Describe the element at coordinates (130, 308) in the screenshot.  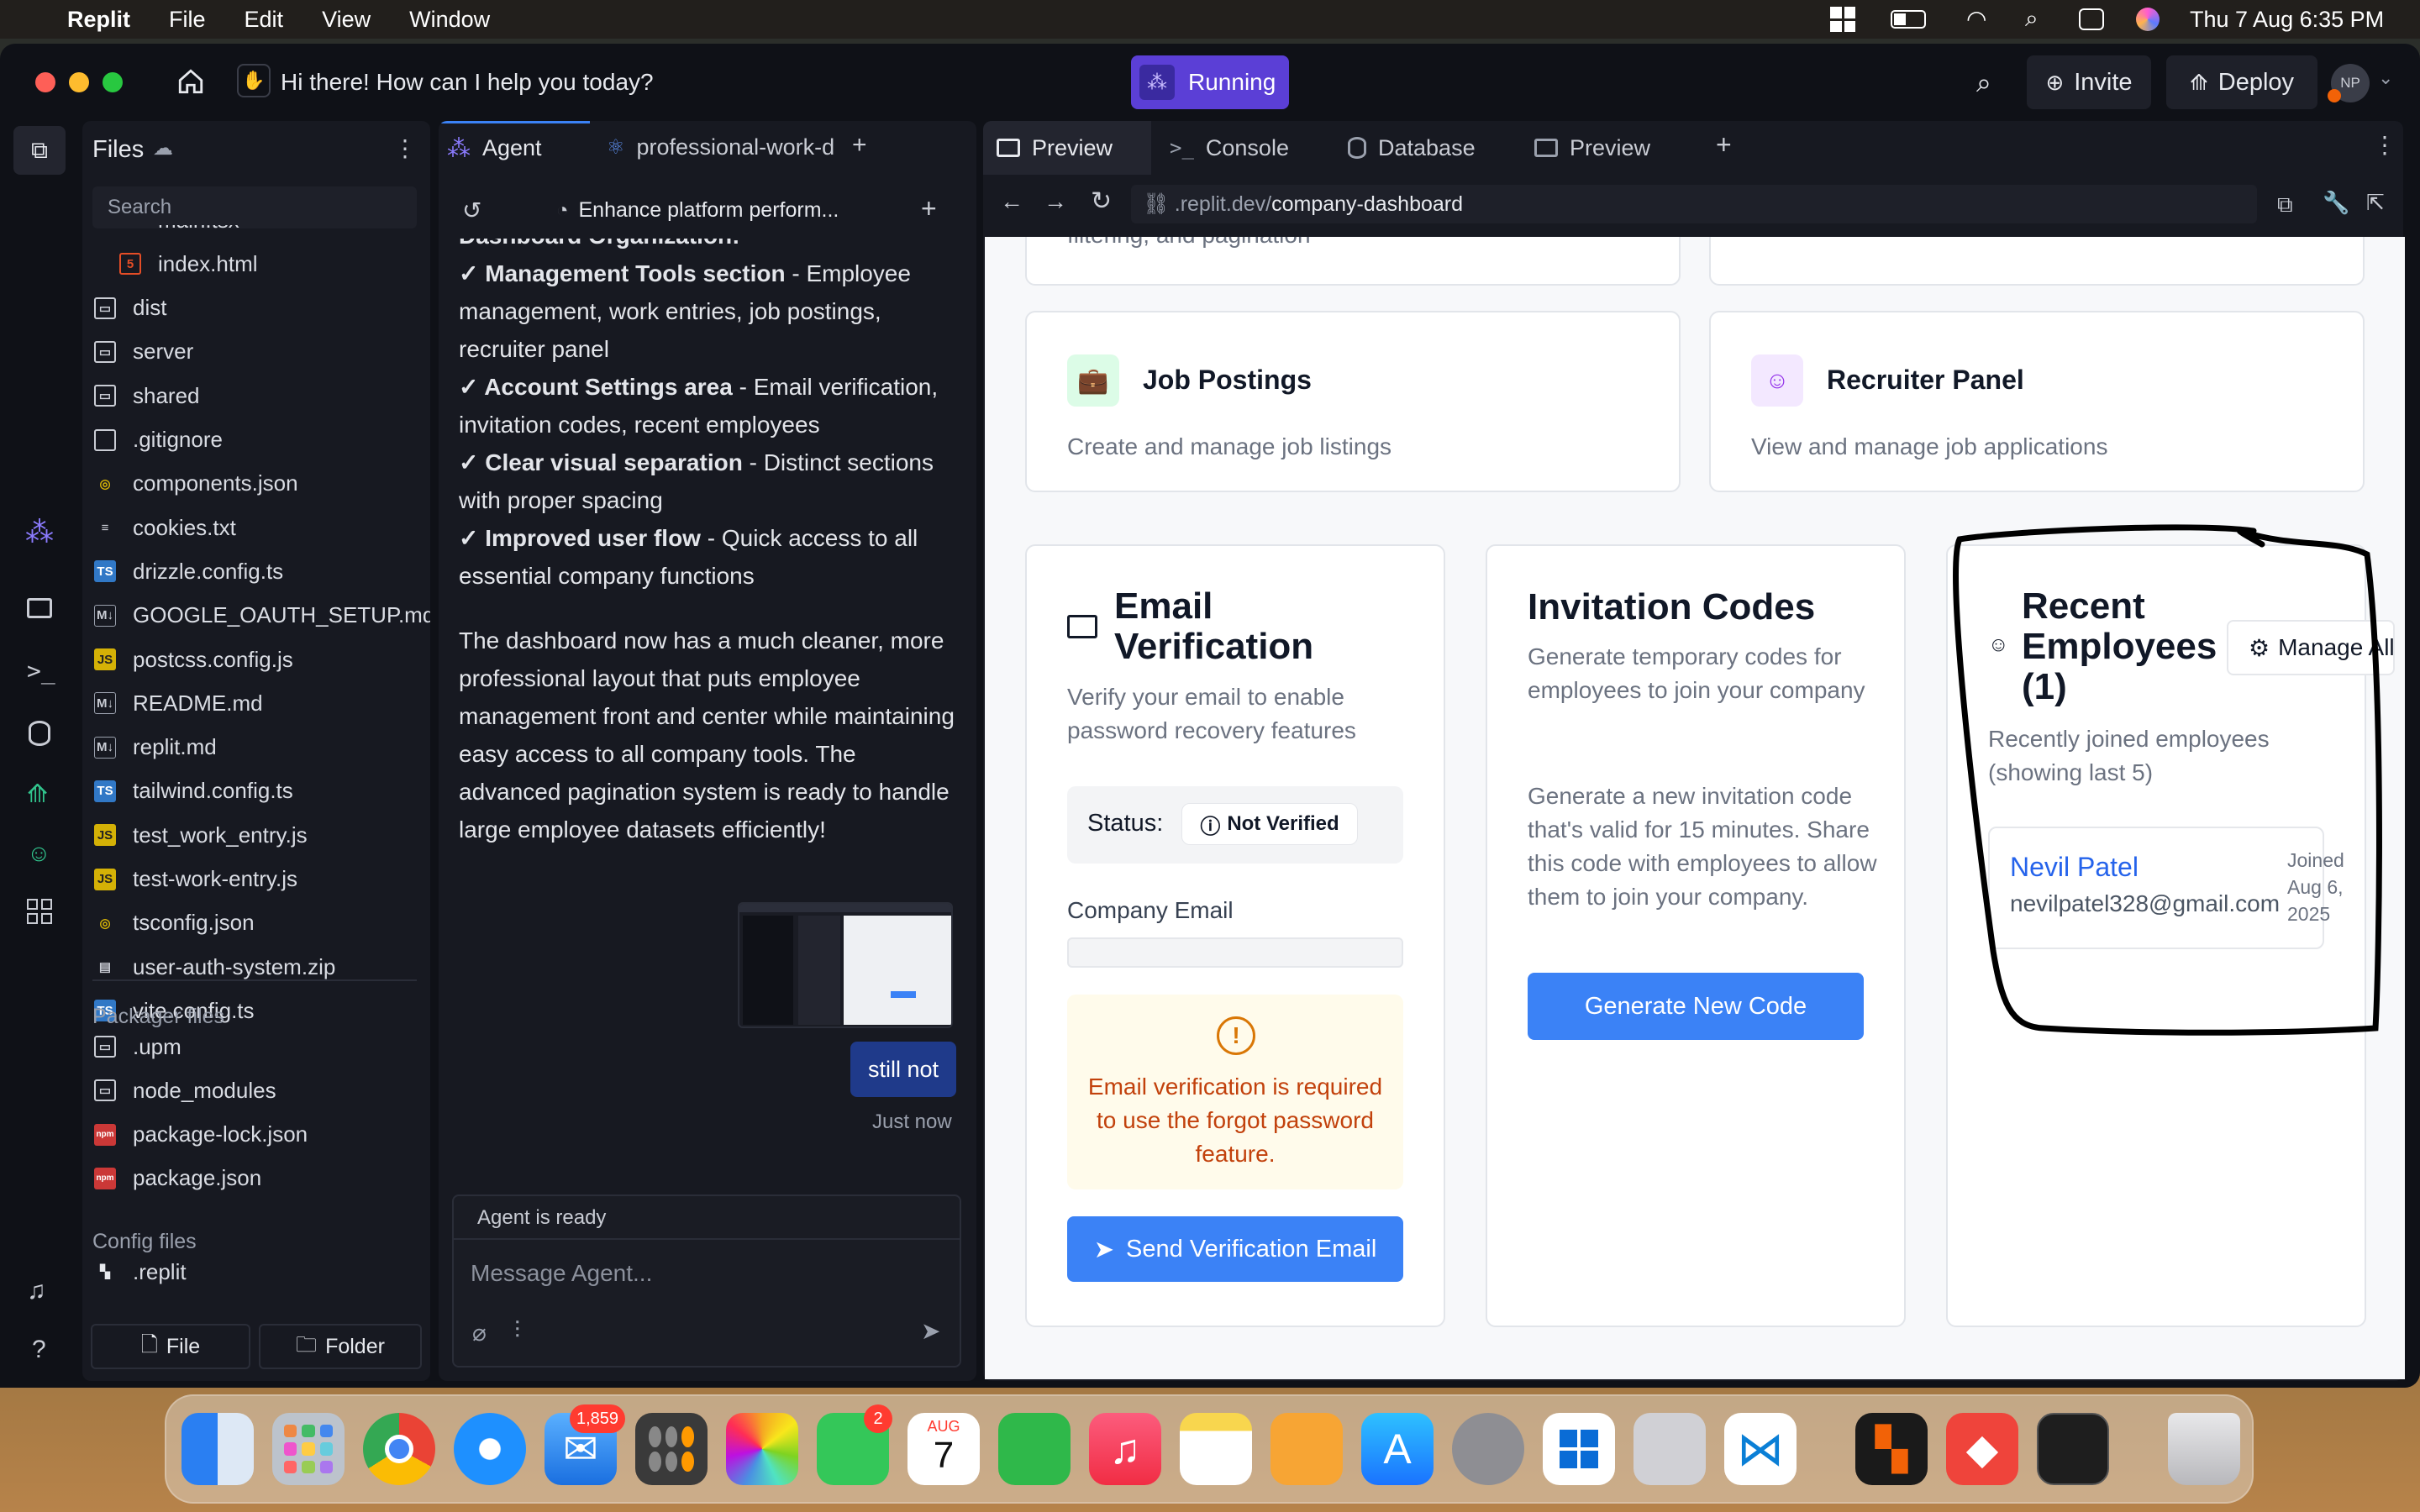
I see `file-tree-item: ▭ dist` at that location.